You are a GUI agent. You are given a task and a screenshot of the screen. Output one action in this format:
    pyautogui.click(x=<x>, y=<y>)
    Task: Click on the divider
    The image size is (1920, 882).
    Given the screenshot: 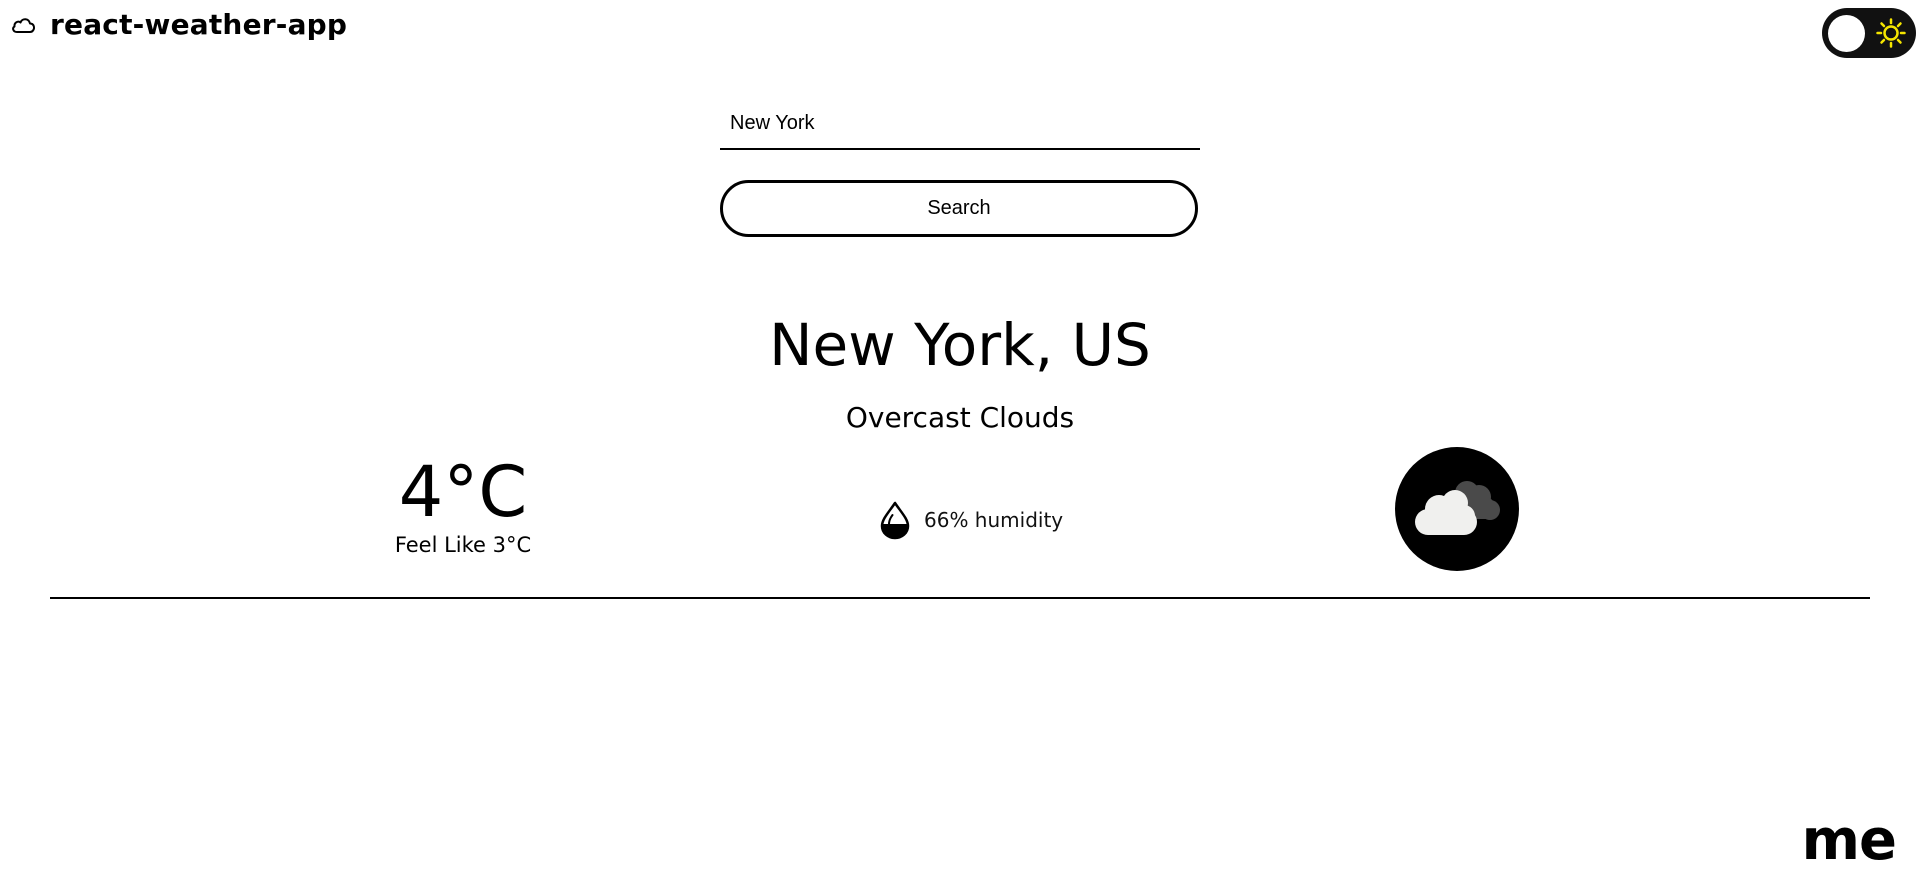 What is the action you would take?
    pyautogui.click(x=960, y=598)
    